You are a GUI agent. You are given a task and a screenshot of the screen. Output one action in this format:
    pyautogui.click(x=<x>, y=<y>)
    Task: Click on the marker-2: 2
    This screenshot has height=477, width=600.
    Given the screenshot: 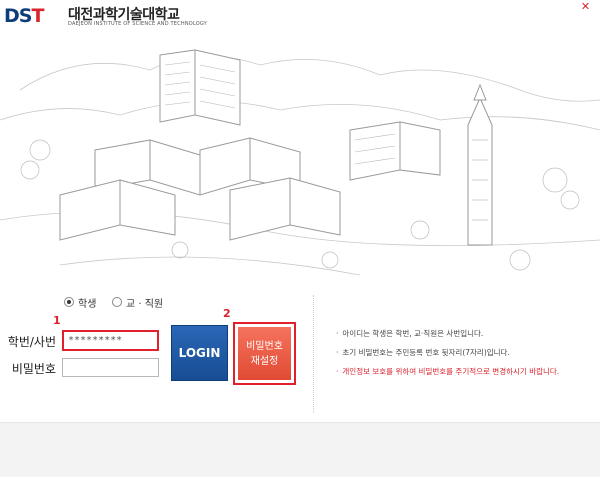 What is the action you would take?
    pyautogui.click(x=227, y=313)
    